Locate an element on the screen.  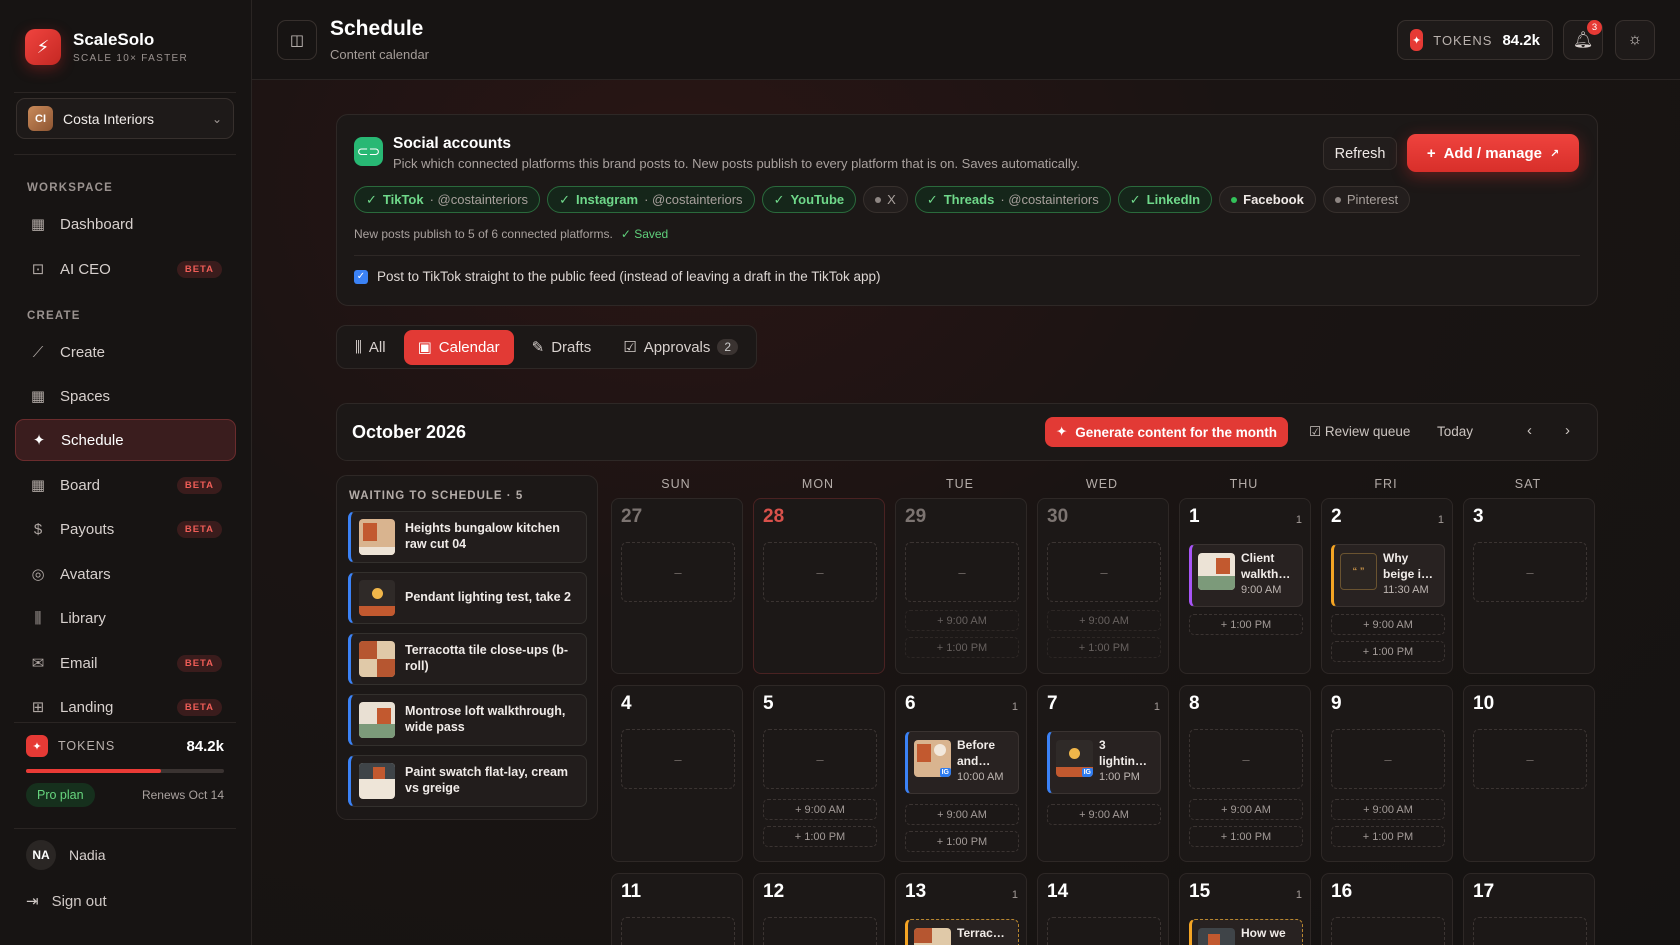
thumbnail is located at coordinates (1216, 936).